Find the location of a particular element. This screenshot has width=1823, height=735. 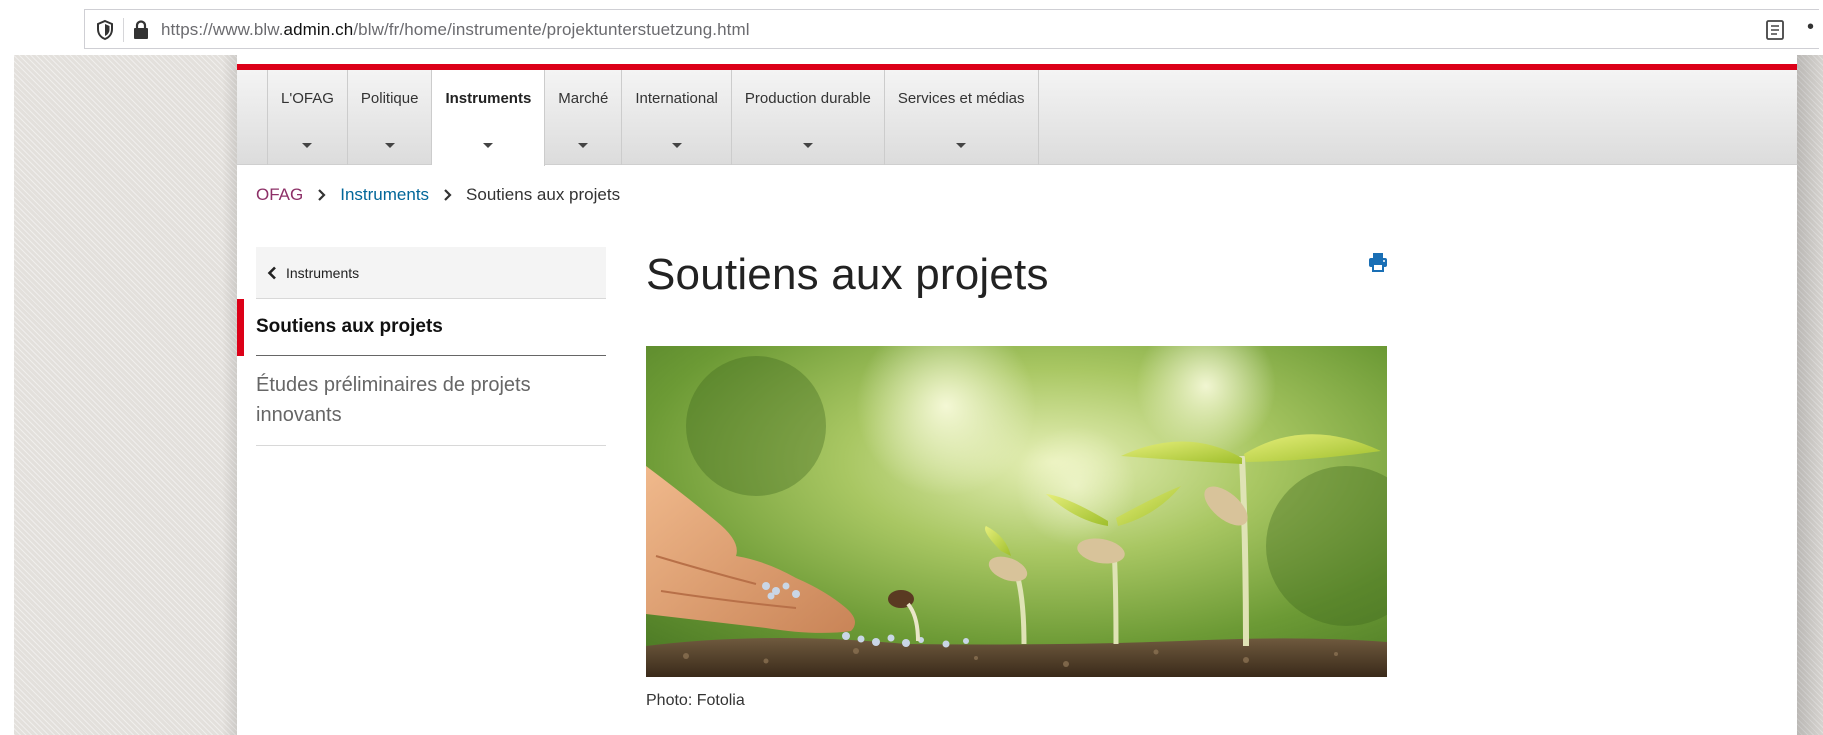

lock-icon is located at coordinates (141, 30).